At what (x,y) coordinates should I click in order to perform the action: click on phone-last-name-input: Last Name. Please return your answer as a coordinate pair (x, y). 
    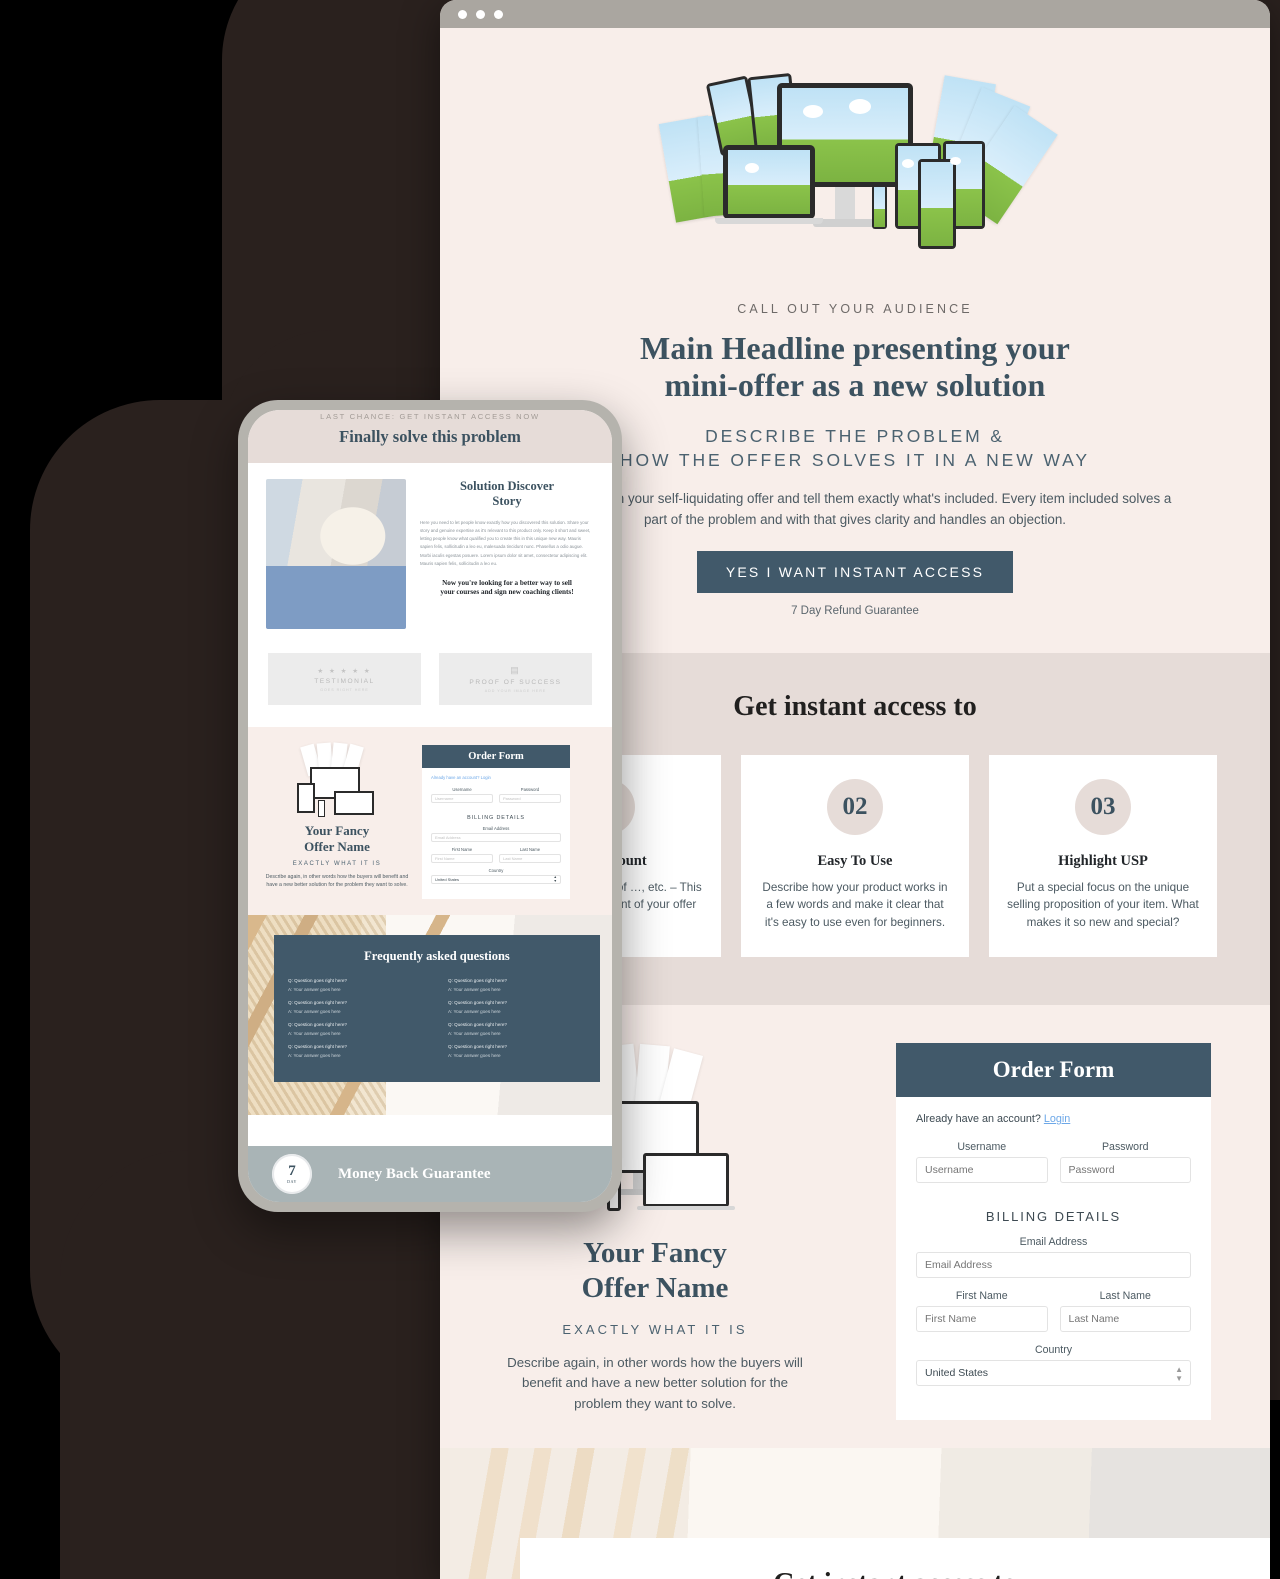
    Looking at the image, I should click on (530, 858).